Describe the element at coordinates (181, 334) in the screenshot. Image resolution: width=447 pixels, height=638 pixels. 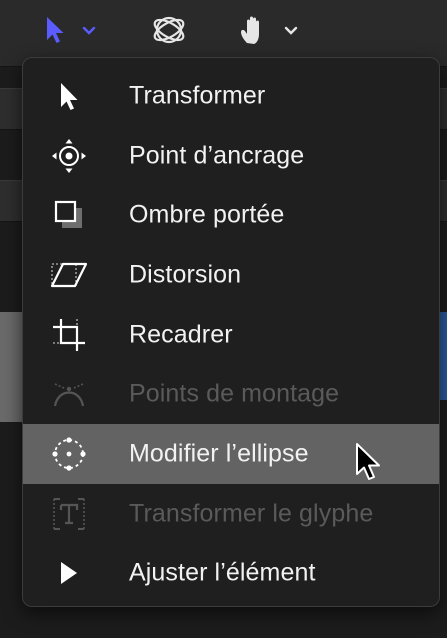
I see `menu-item-label: Recadrer` at that location.